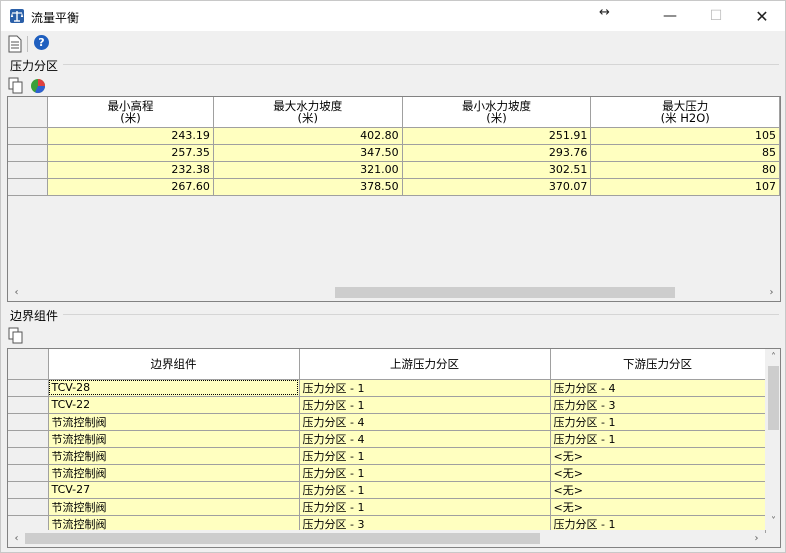  What do you see at coordinates (130, 112) in the screenshot?
I see `column-header: 最小高程 (米)` at bounding box center [130, 112].